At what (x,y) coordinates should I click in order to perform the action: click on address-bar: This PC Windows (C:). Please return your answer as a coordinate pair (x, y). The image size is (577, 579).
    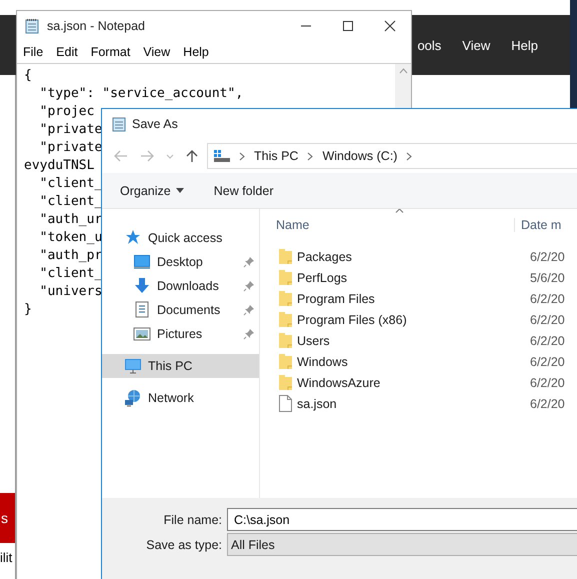
    Looking at the image, I should click on (392, 156).